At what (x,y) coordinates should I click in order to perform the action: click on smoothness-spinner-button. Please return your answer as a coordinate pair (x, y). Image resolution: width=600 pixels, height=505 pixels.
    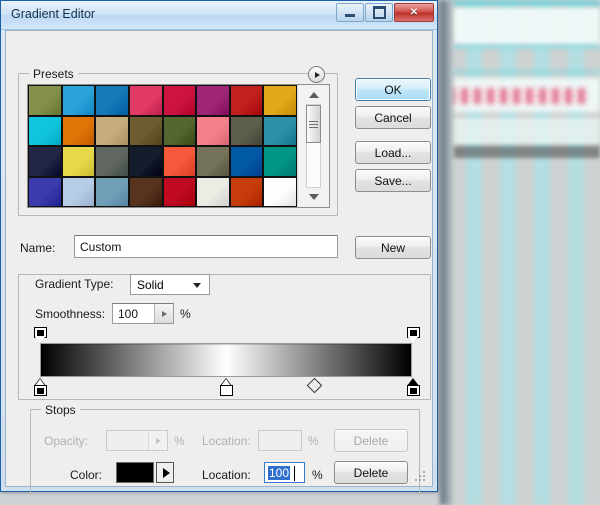
    Looking at the image, I should click on (163, 313).